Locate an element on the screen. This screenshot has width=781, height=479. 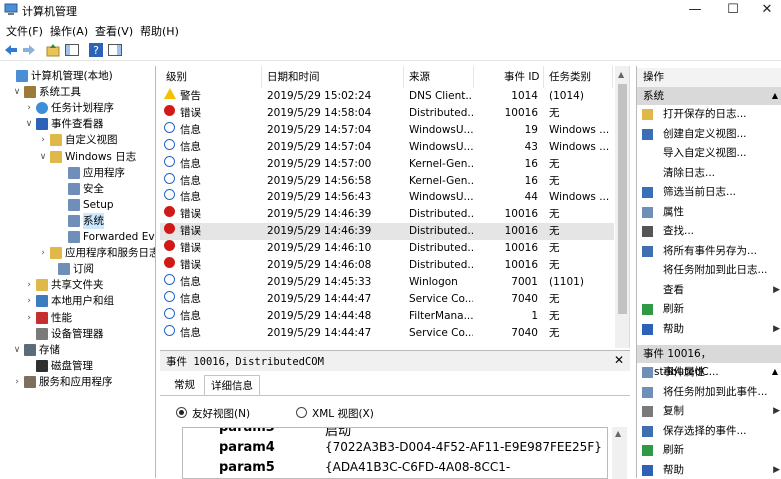
actions-section-system: 系统 ▲ is located at coordinates (709, 96).